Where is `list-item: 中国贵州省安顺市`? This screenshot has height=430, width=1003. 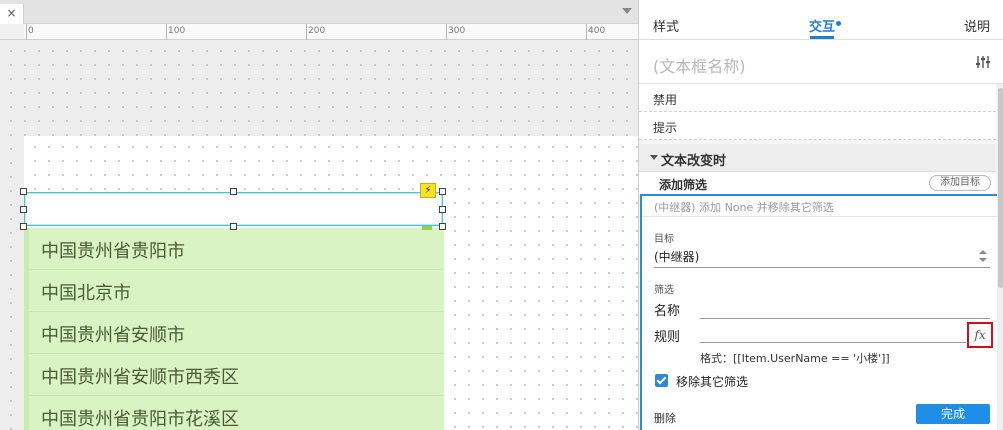 list-item: 中国贵州省安顺市 is located at coordinates (236, 333).